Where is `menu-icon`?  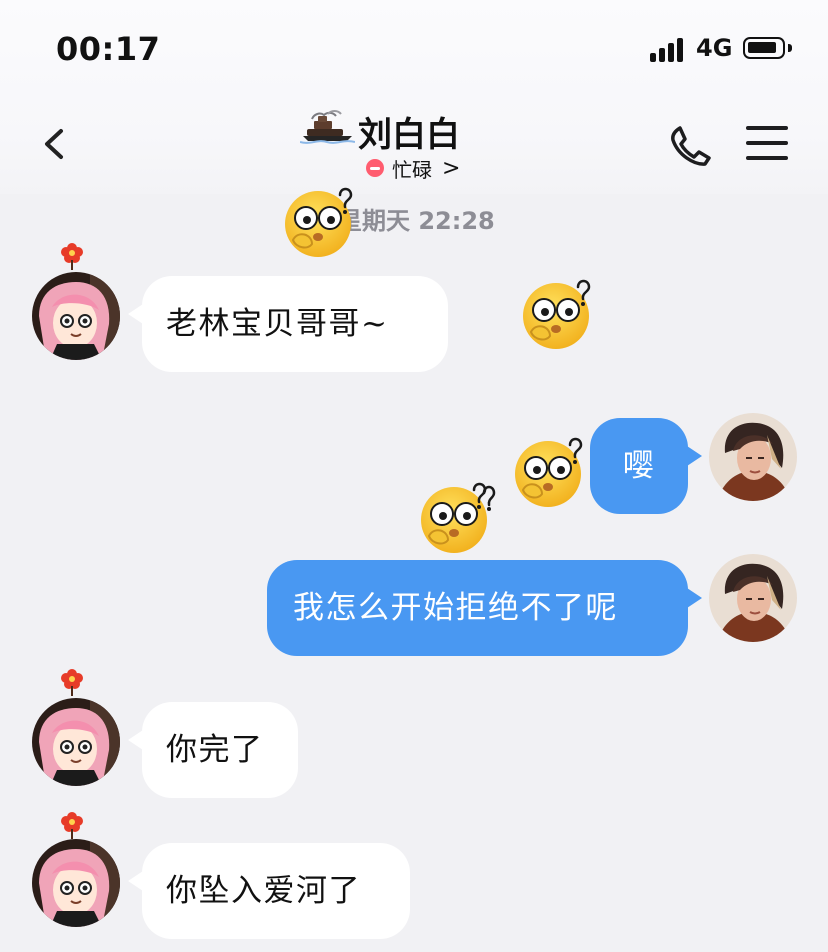
menu-icon is located at coordinates (768, 144).